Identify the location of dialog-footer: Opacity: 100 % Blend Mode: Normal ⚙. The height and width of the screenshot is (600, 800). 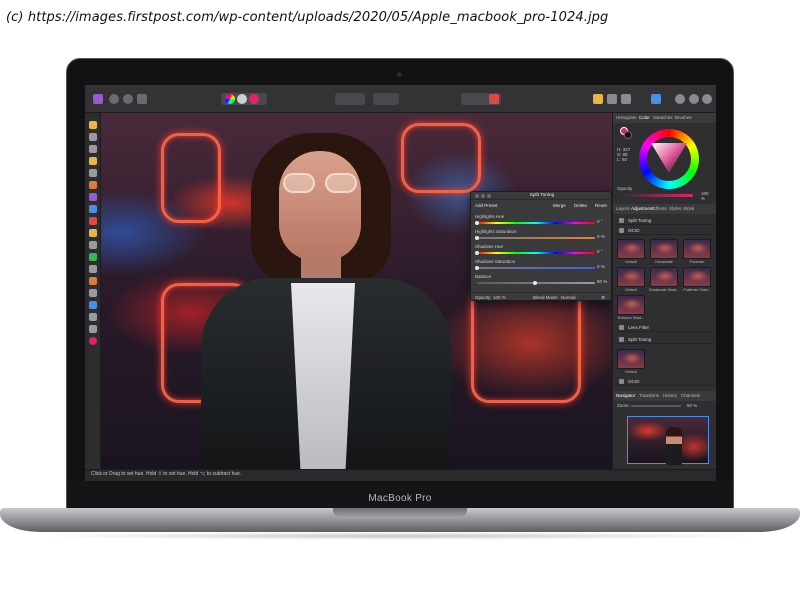
(541, 296).